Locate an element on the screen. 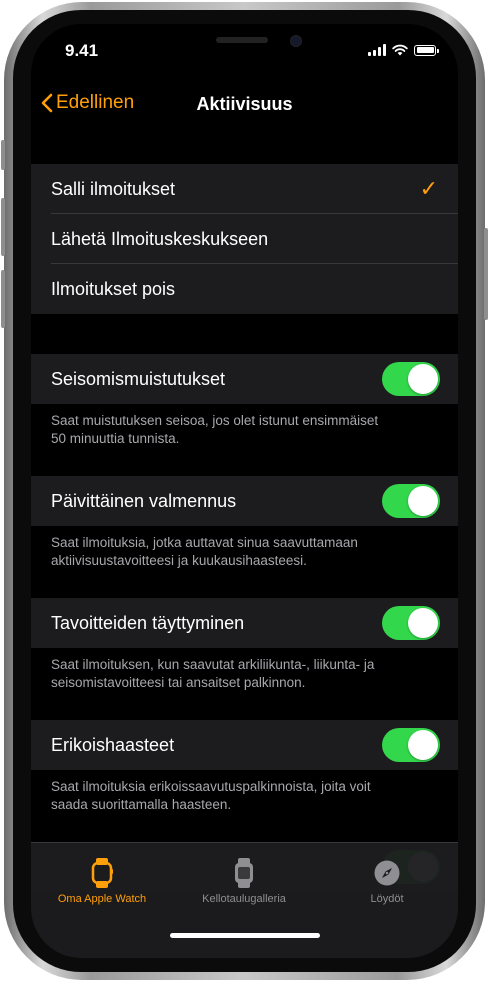 The height and width of the screenshot is (984, 489). setting-label: Tavoitteiden täyttyminen is located at coordinates (148, 622).